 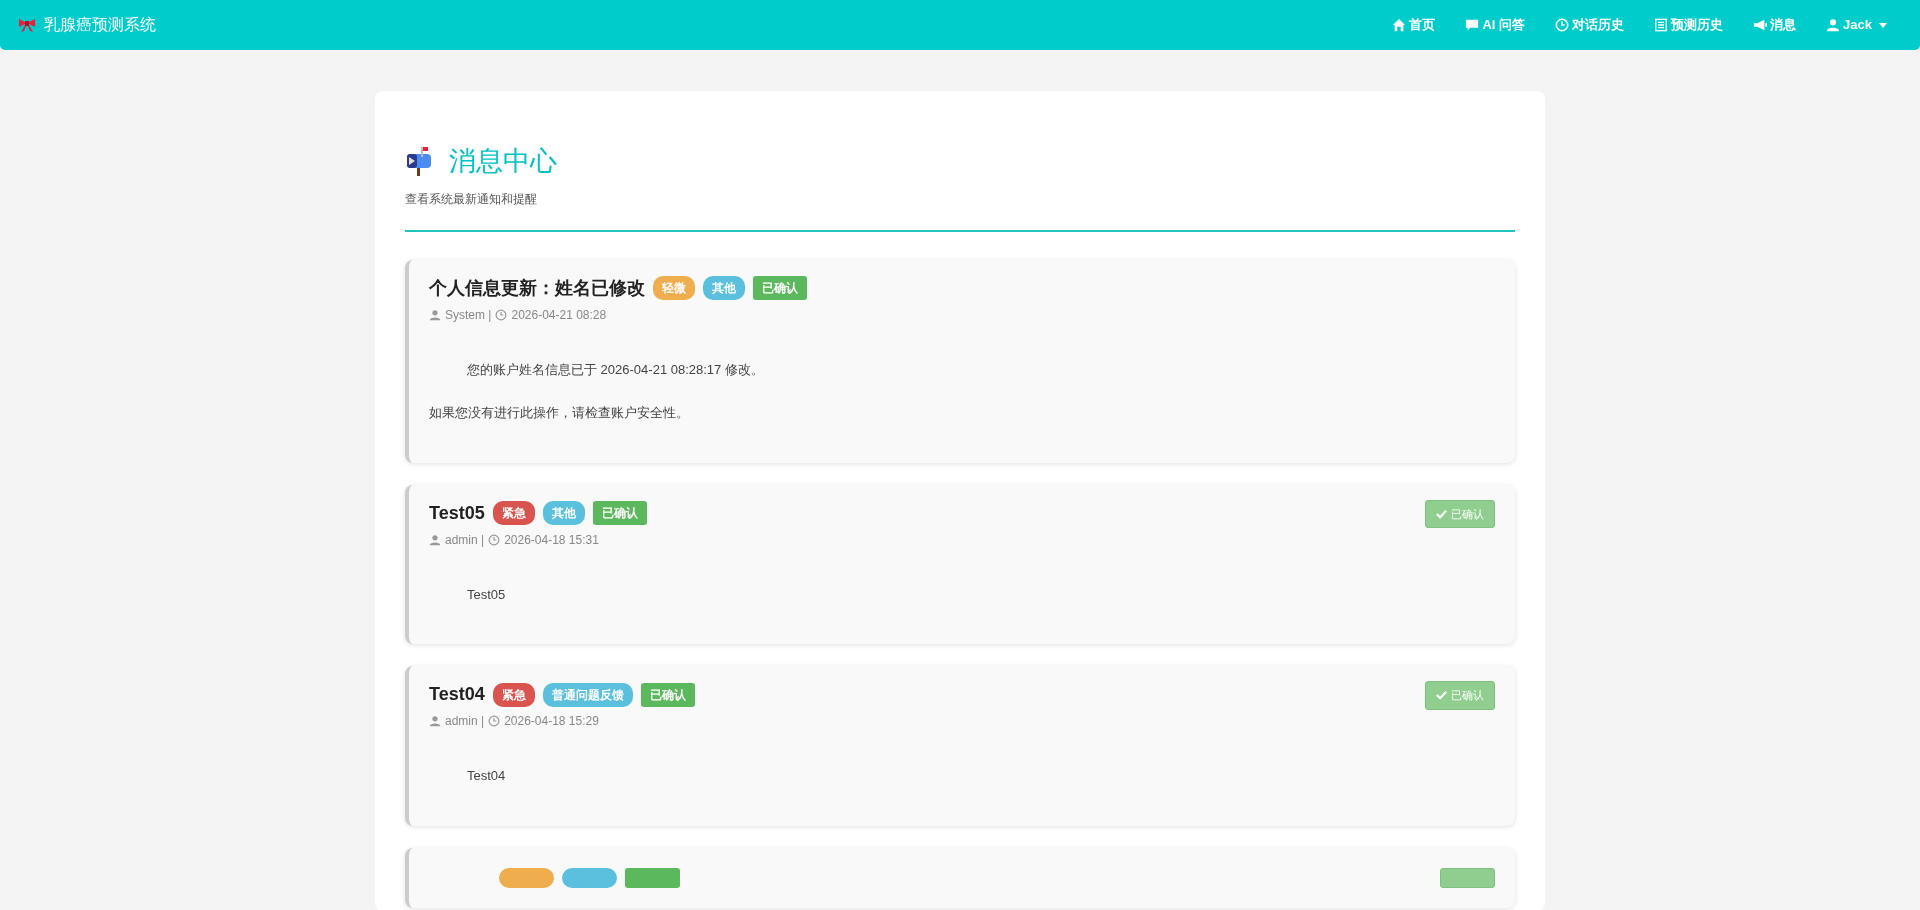 What do you see at coordinates (559, 413) in the screenshot?
I see `message-text: 如果您没有进行此操作，请检查账户安全性。` at bounding box center [559, 413].